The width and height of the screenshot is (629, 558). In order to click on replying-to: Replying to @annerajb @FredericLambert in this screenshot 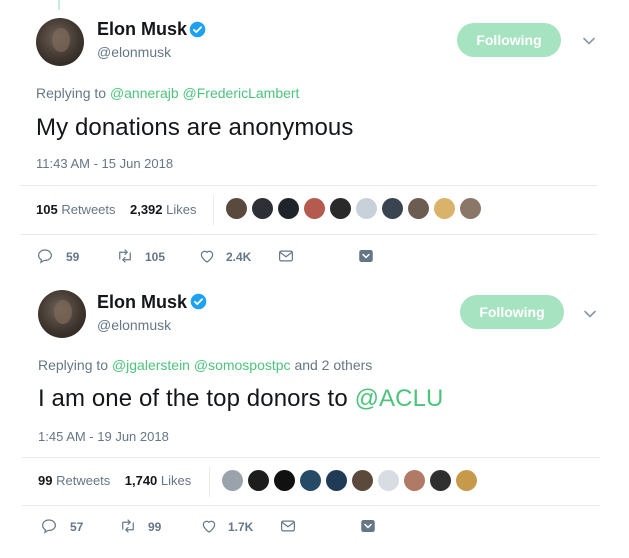, I will do `click(167, 93)`.